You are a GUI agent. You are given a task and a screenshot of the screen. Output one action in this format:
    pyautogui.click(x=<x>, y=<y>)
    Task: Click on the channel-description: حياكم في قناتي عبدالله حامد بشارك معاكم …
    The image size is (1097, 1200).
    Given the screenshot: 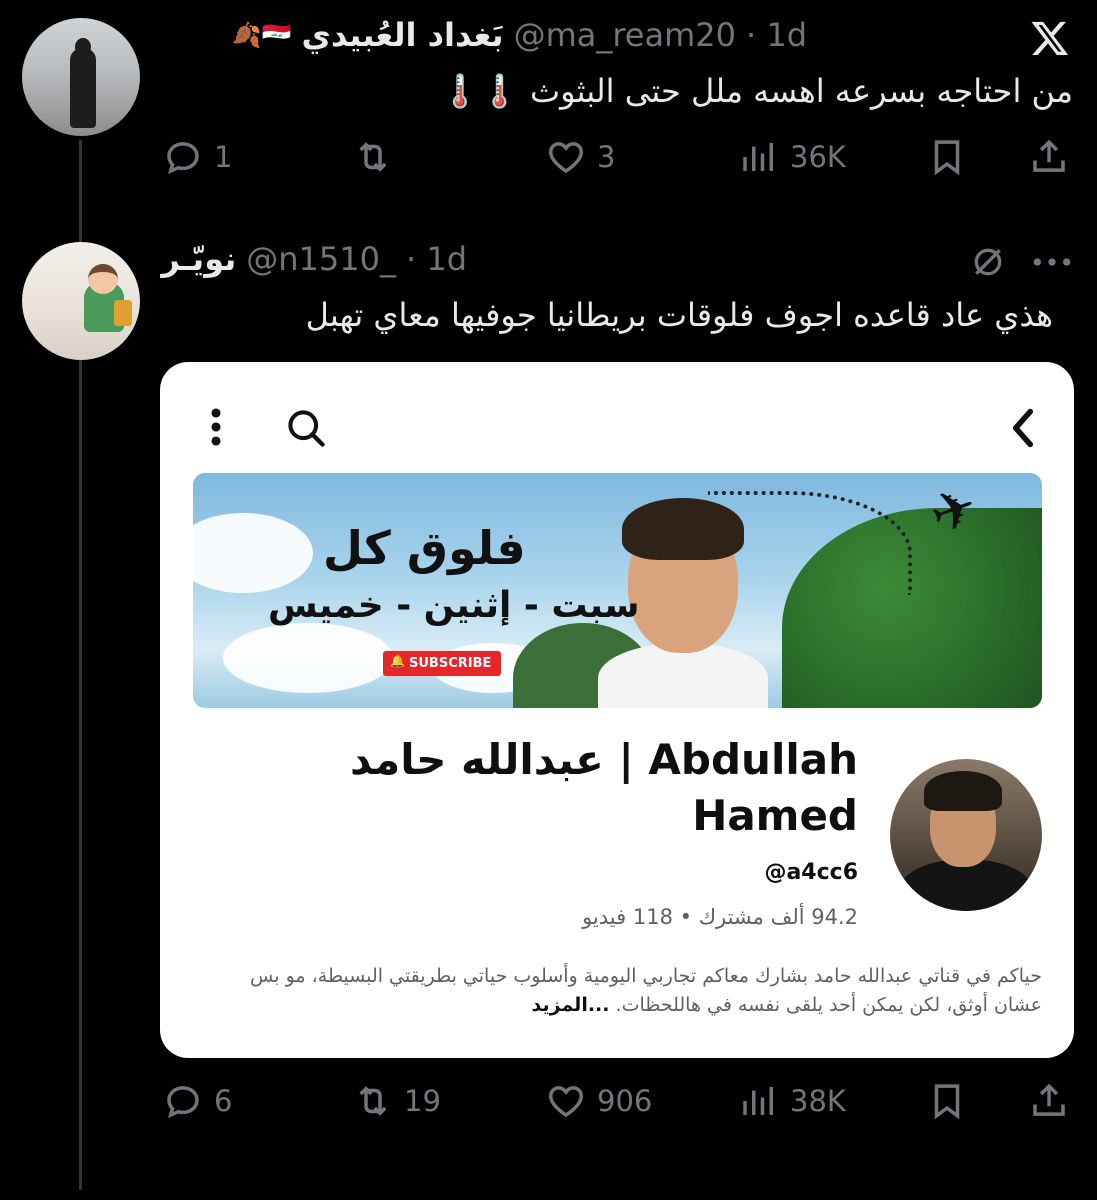 What is the action you would take?
    pyautogui.click(x=646, y=991)
    